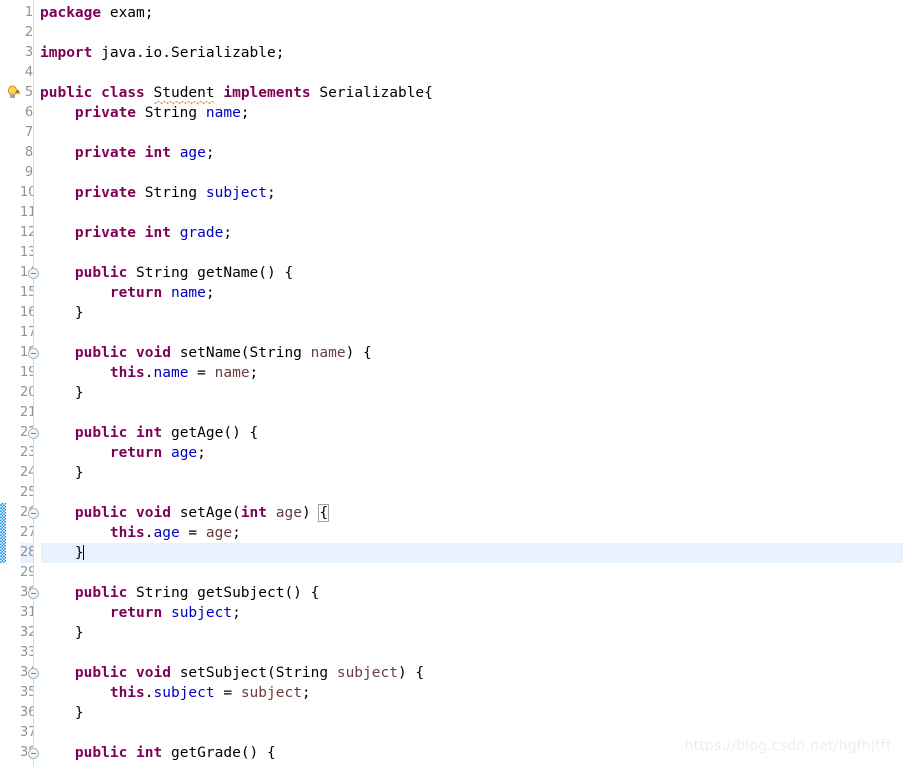 The width and height of the screenshot is (903, 766). I want to click on change-bar-segment, so click(3, 533).